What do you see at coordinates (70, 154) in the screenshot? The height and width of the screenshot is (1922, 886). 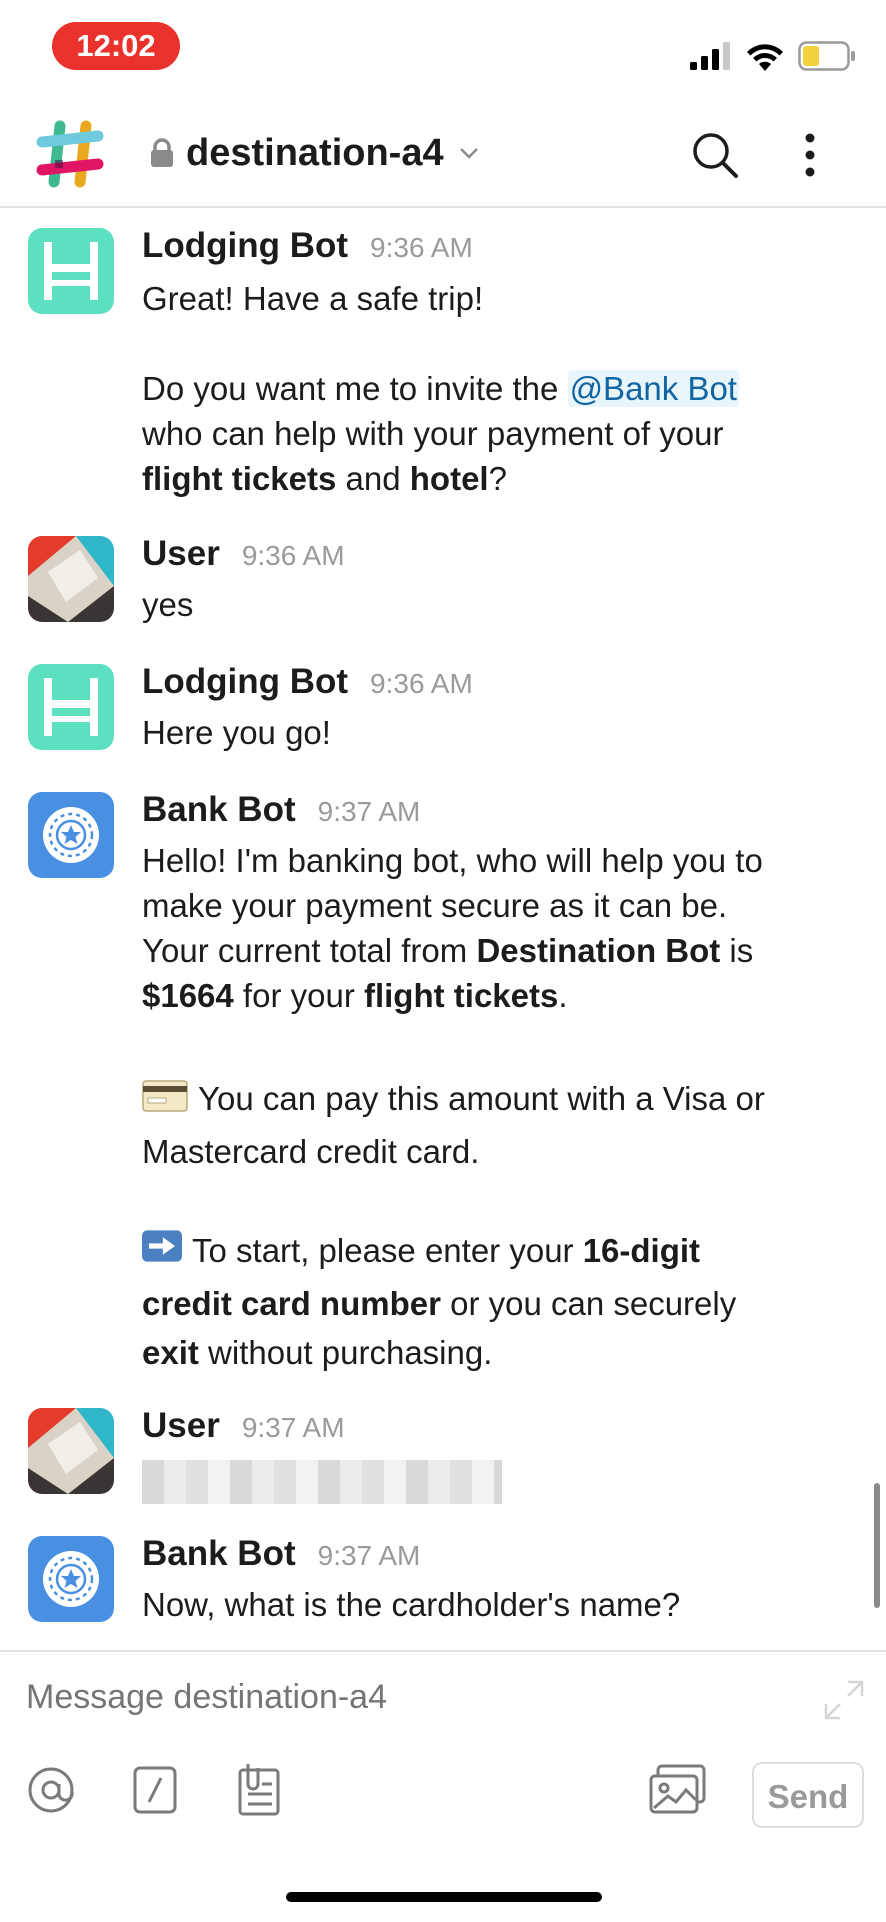 I see `slack-logo-icon` at bounding box center [70, 154].